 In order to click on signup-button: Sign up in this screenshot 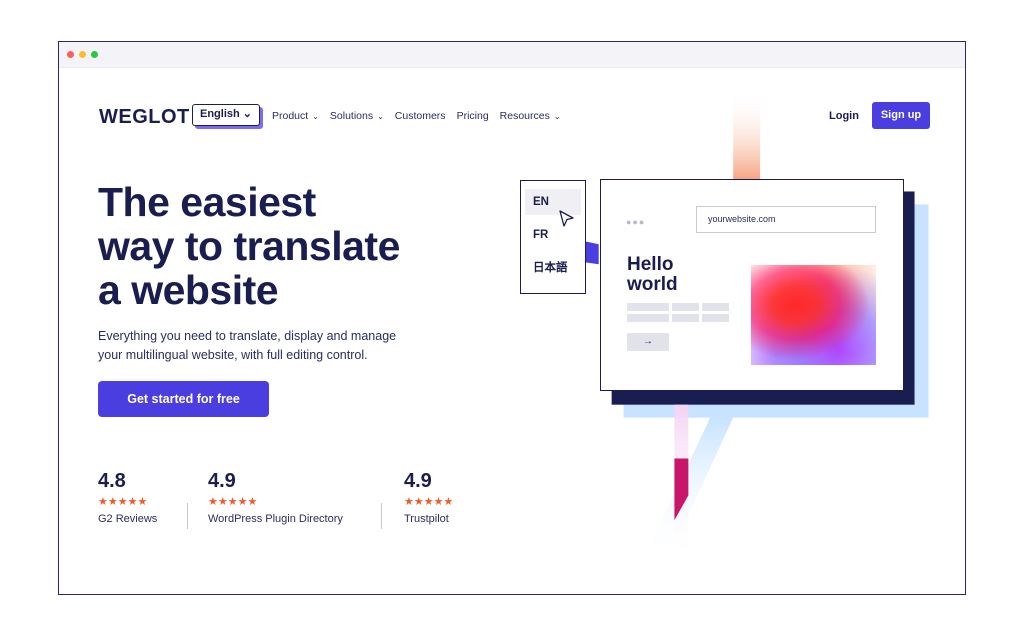, I will do `click(901, 115)`.